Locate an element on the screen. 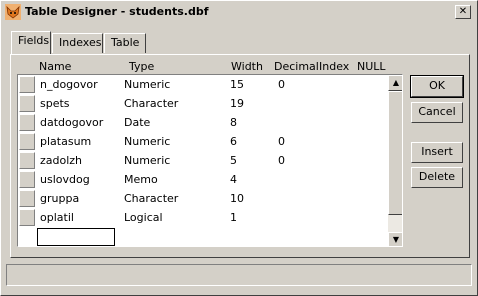 The height and width of the screenshot is (296, 478). table-row: uslovdog Memo 4 is located at coordinates (203, 179).